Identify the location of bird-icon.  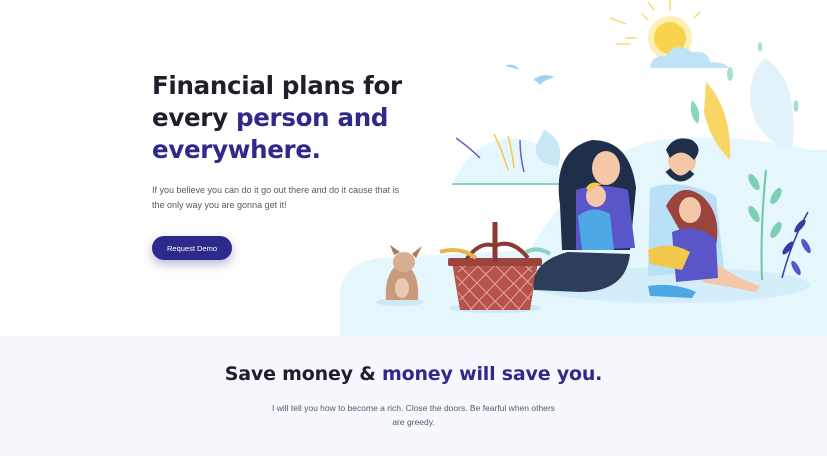
(530, 74).